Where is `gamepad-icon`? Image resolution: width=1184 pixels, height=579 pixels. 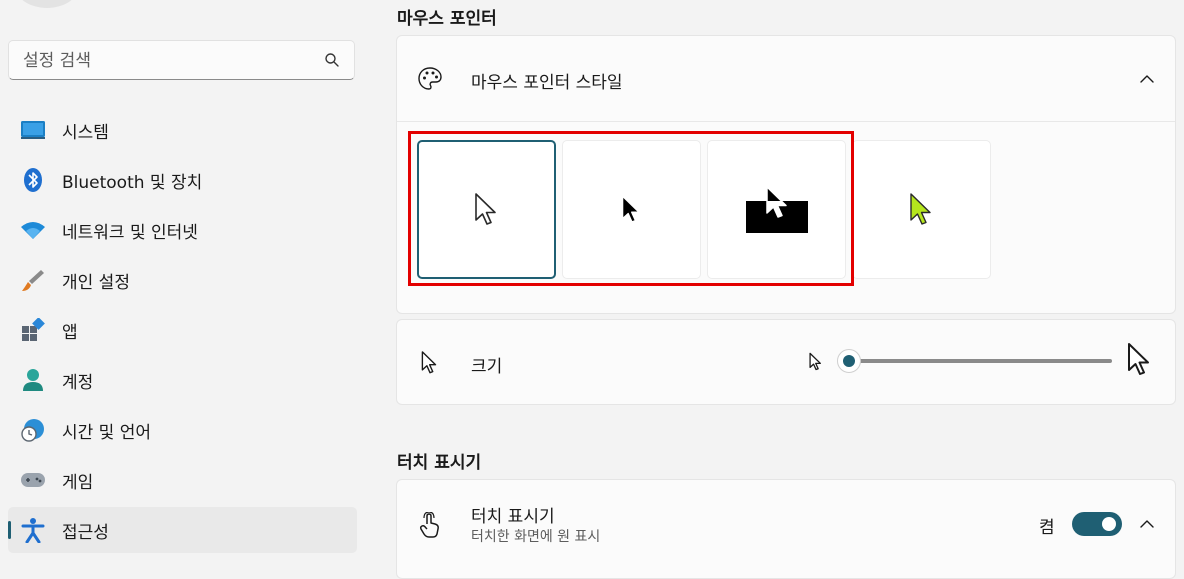
gamepad-icon is located at coordinates (33, 480).